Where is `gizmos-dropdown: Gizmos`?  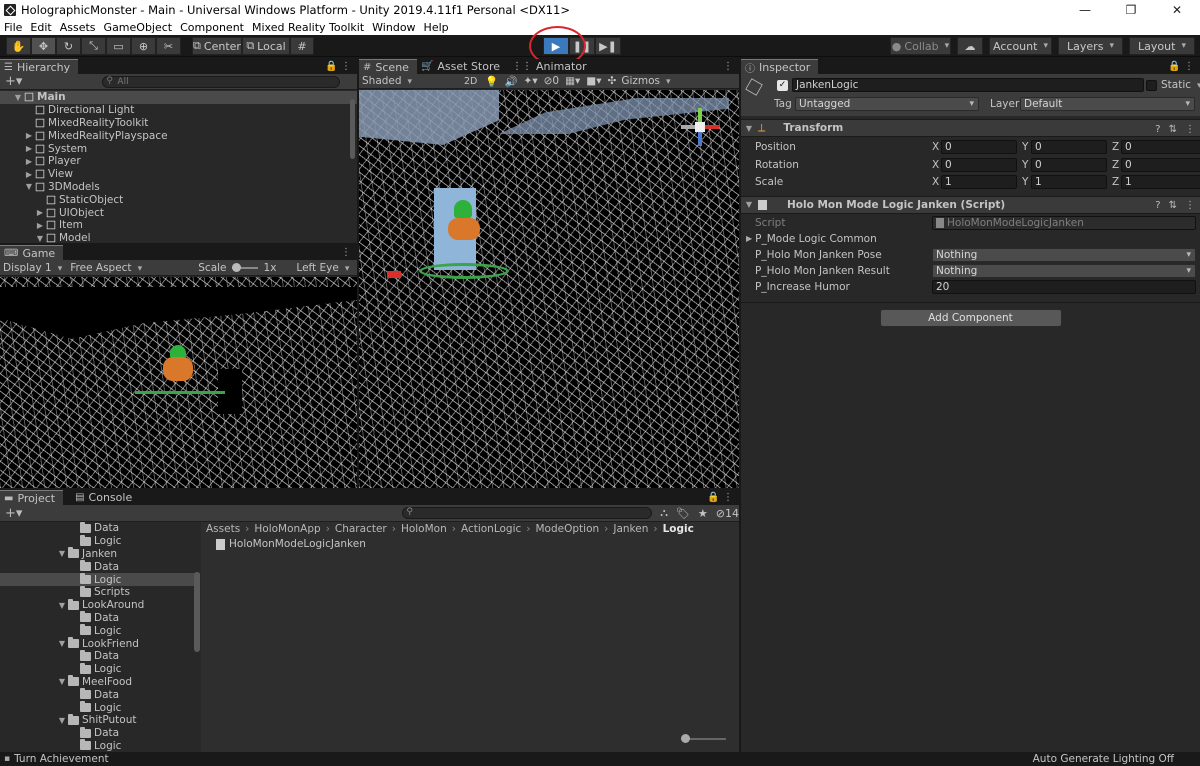
gizmos-dropdown: Gizmos is located at coordinates (644, 81).